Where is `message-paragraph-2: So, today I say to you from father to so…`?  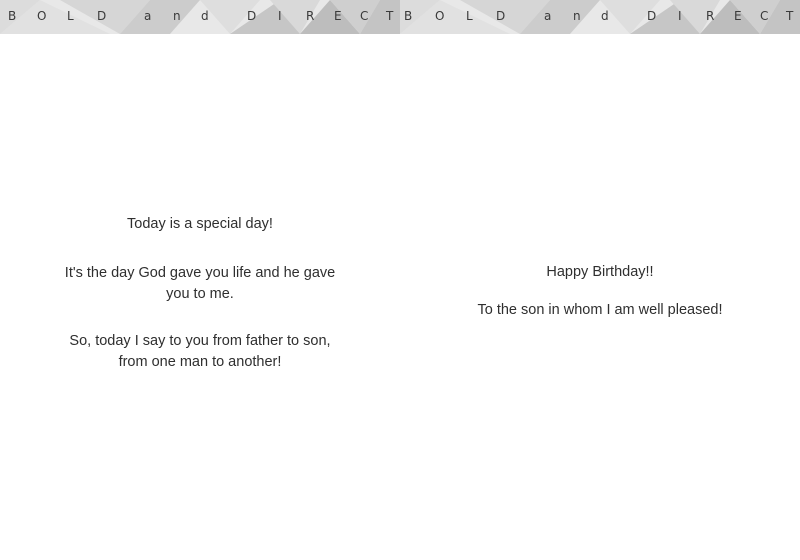 message-paragraph-2: So, today I say to you from father to so… is located at coordinates (200, 351).